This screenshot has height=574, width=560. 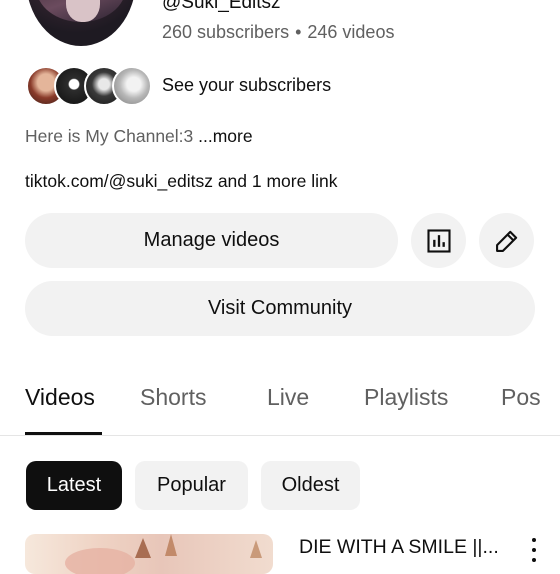 What do you see at coordinates (191, 485) in the screenshot?
I see `chip-popular: Popular` at bounding box center [191, 485].